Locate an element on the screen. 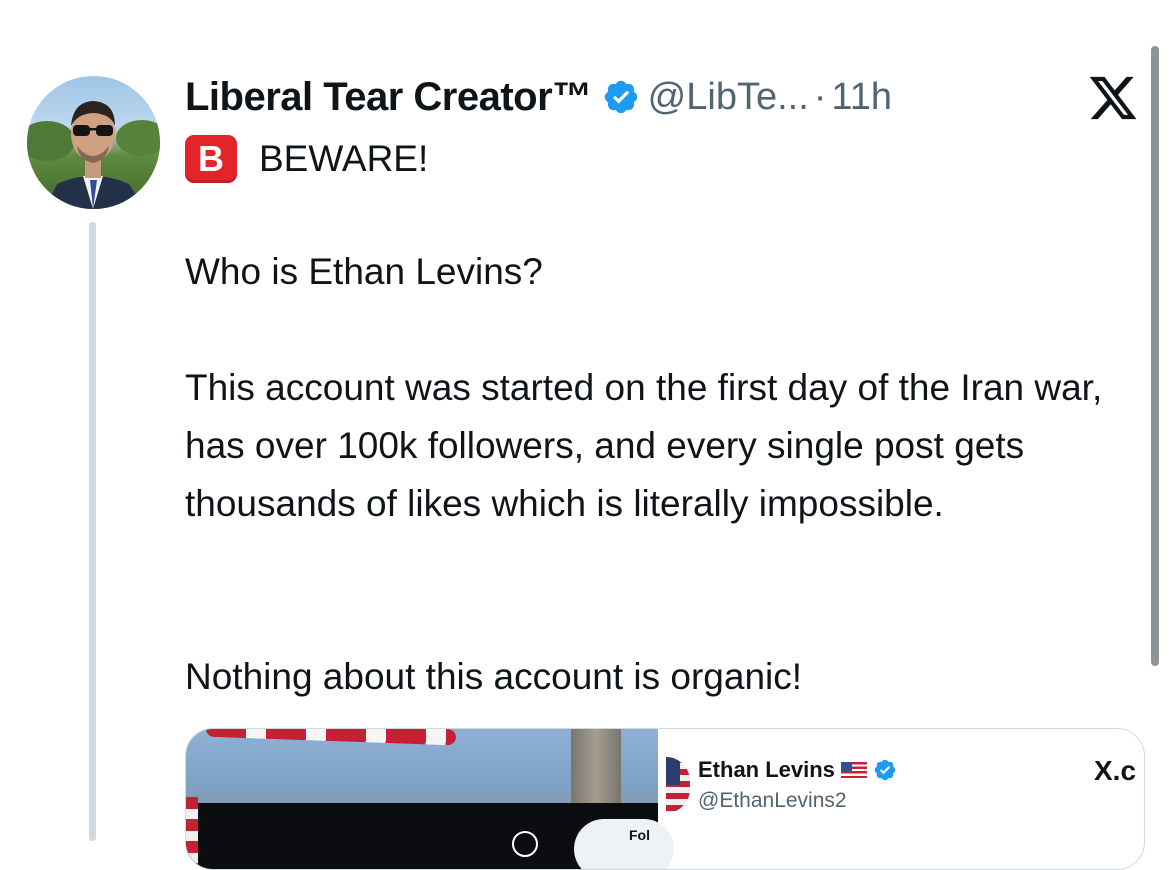  card-avatar is located at coordinates (678, 785).